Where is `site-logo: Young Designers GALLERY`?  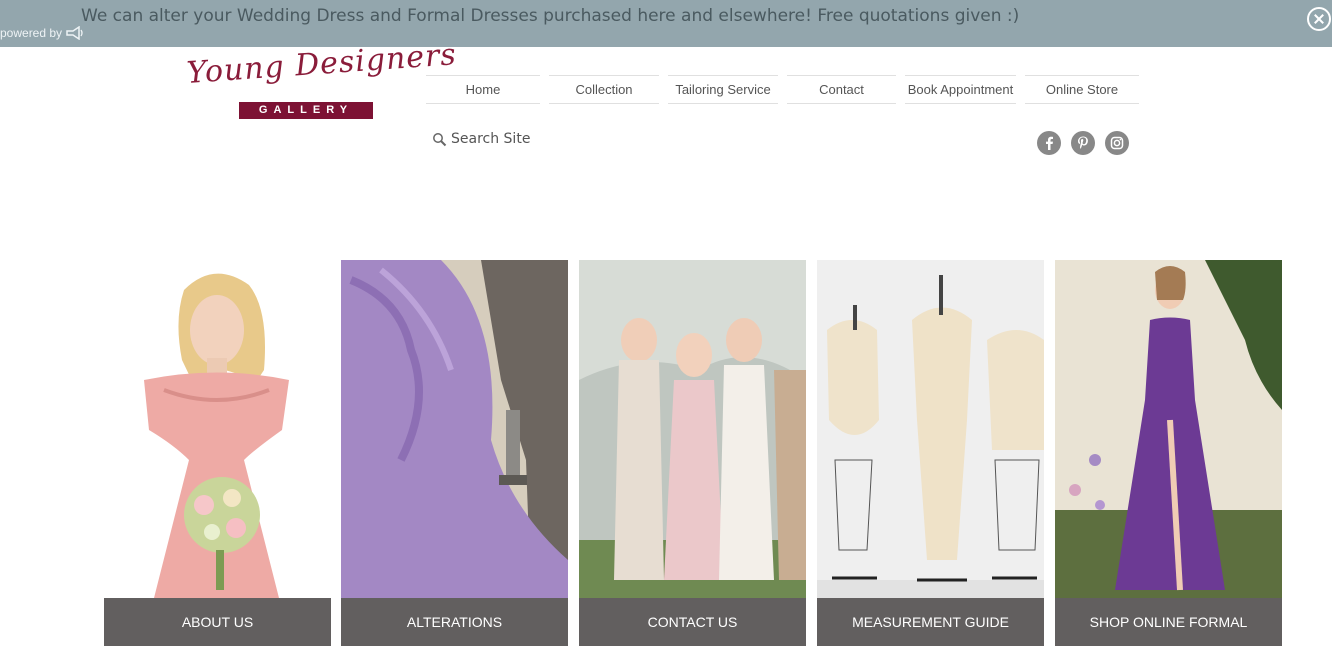 site-logo: Young Designers GALLERY is located at coordinates (322, 80).